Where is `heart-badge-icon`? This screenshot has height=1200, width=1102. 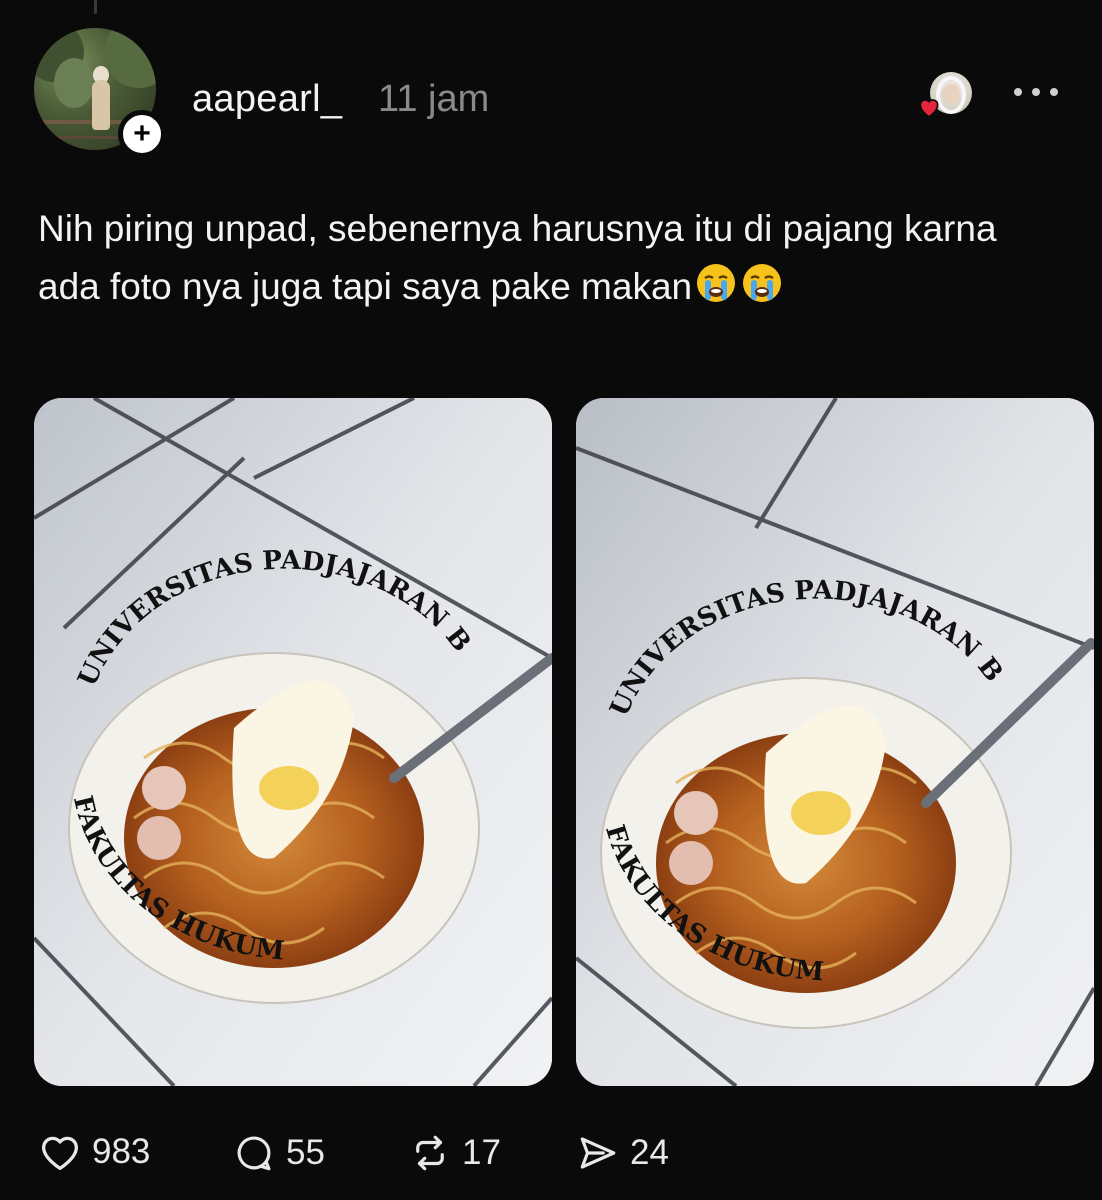 heart-badge-icon is located at coordinates (929, 108).